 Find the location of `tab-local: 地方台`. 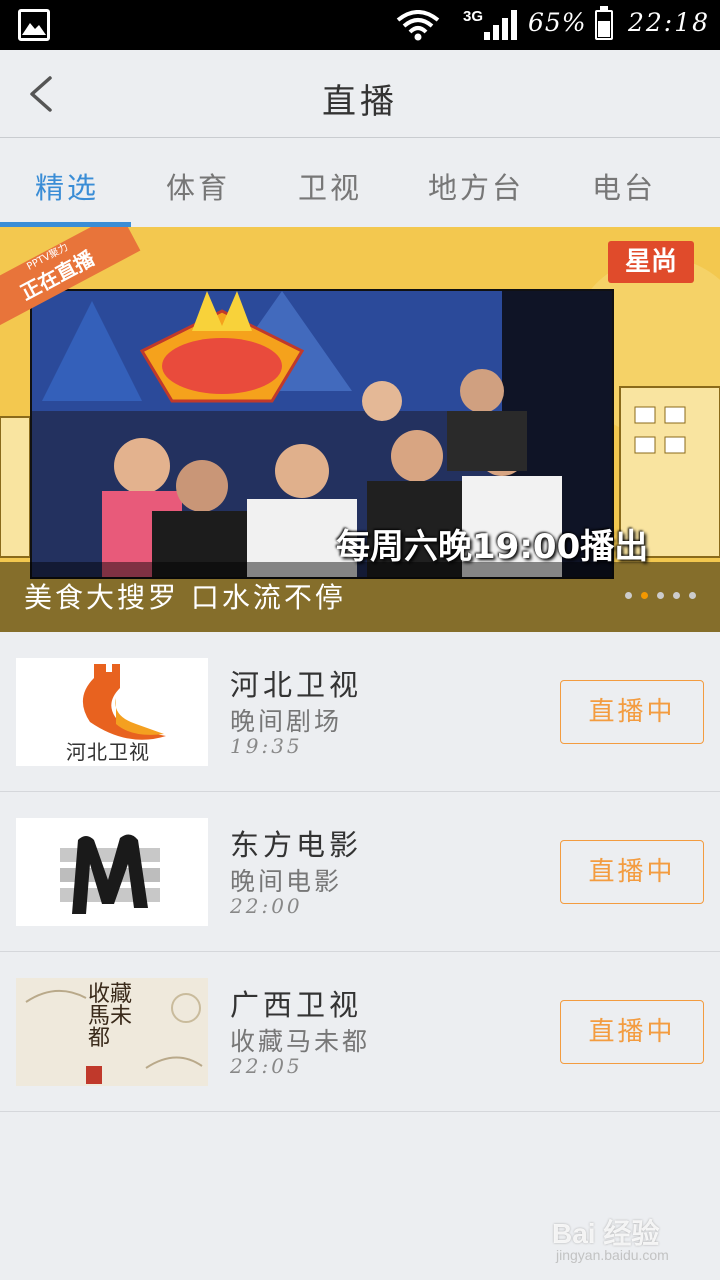

tab-local: 地方台 is located at coordinates (476, 186).